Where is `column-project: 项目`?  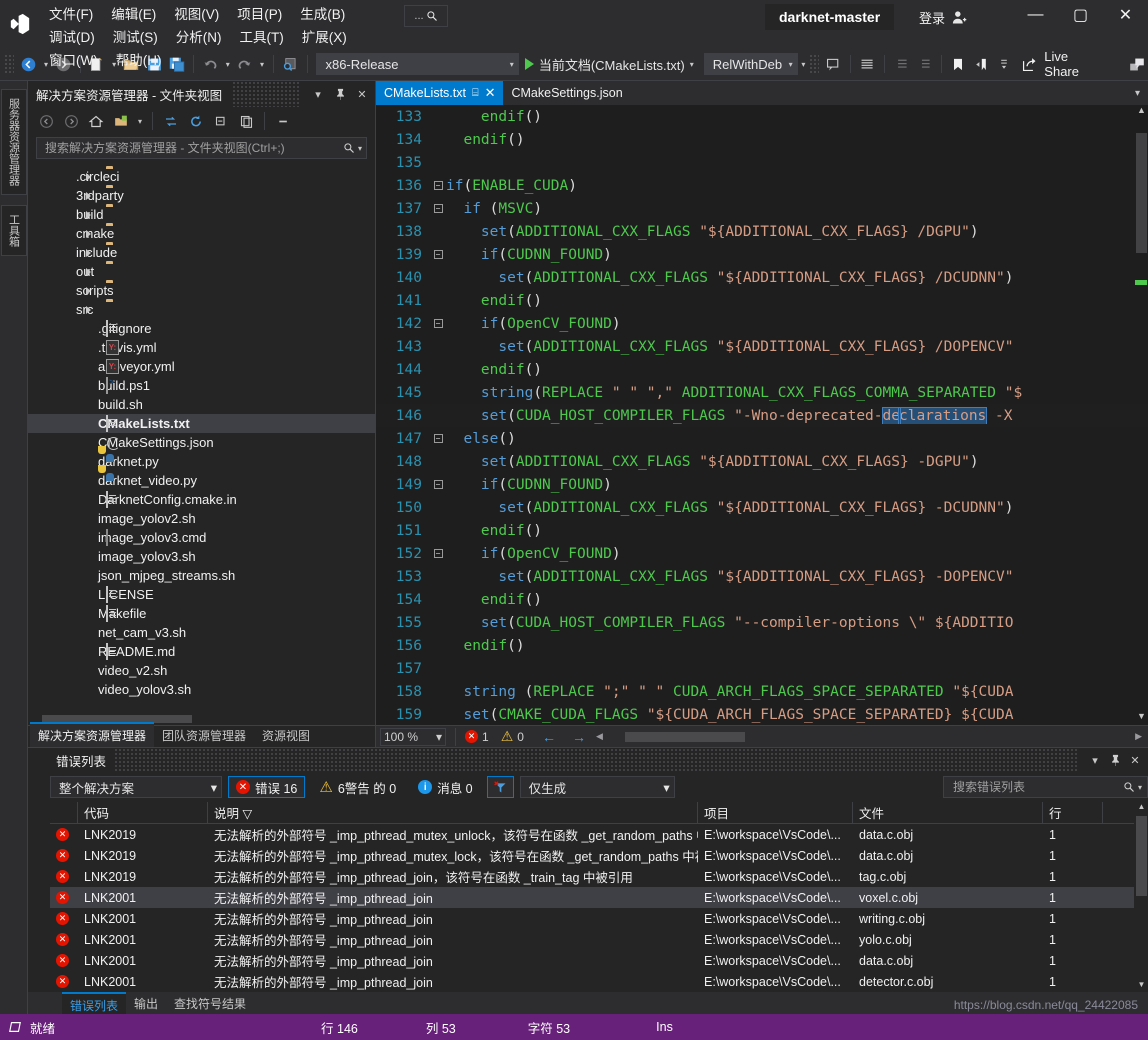
column-project: 项目 is located at coordinates (775, 812).